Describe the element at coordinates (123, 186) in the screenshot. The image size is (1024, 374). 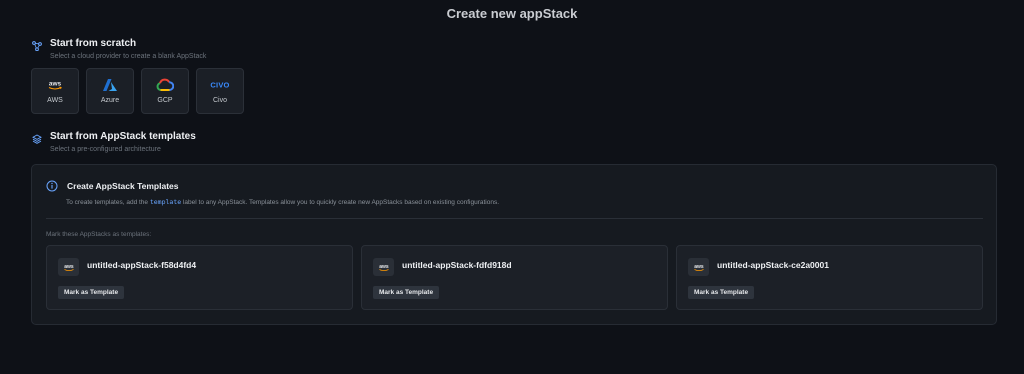
I see `info-title: Create AppStack Templates` at that location.